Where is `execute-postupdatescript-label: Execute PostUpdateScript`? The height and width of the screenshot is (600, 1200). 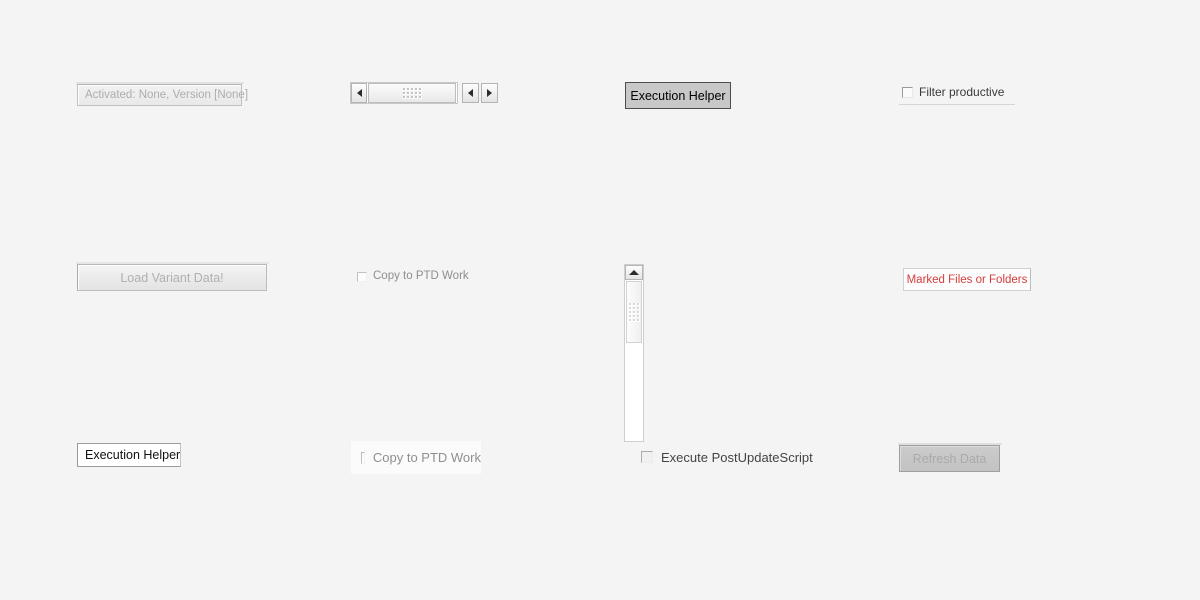
execute-postupdatescript-label: Execute PostUpdateScript is located at coordinates (737, 457).